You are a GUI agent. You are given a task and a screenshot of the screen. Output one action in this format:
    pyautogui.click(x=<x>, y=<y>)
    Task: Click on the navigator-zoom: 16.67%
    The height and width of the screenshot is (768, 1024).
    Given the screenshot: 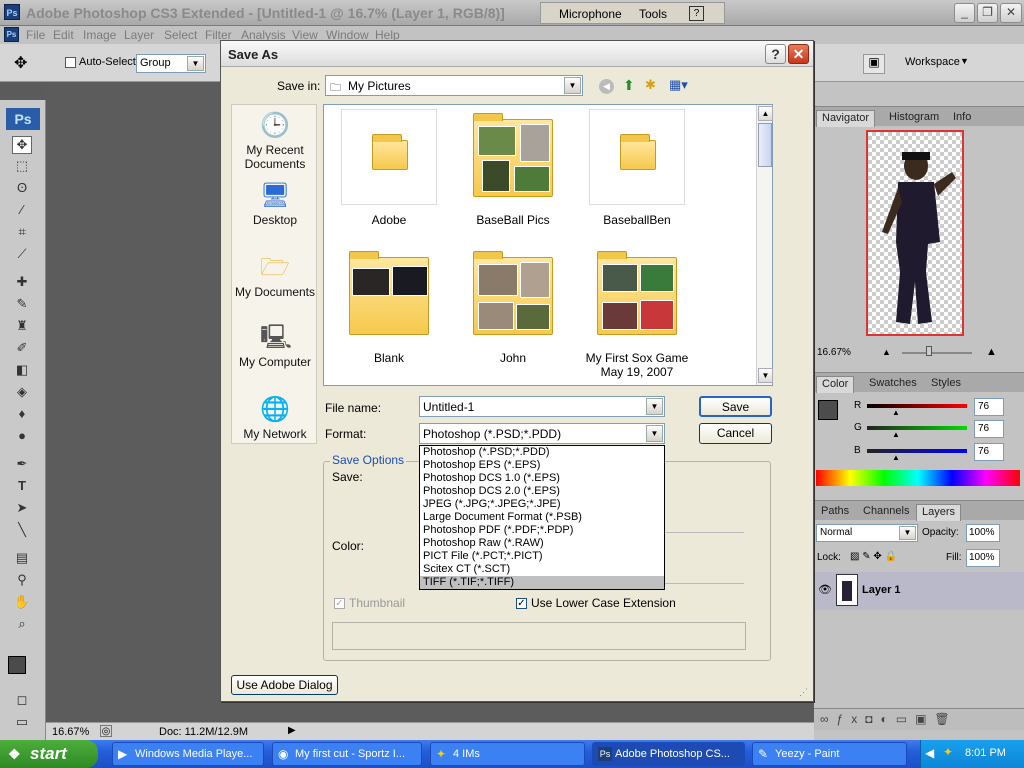 What is the action you would take?
    pyautogui.click(x=834, y=352)
    